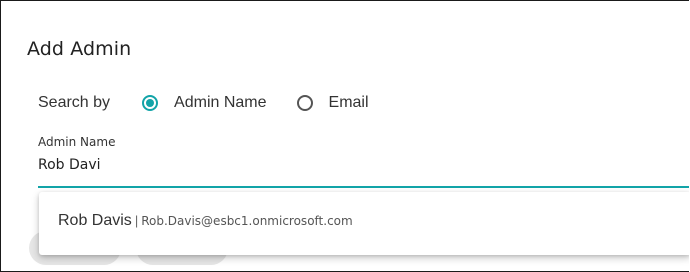  Describe the element at coordinates (220, 102) in the screenshot. I see `radio-admin-name-label: Admin Name` at that location.